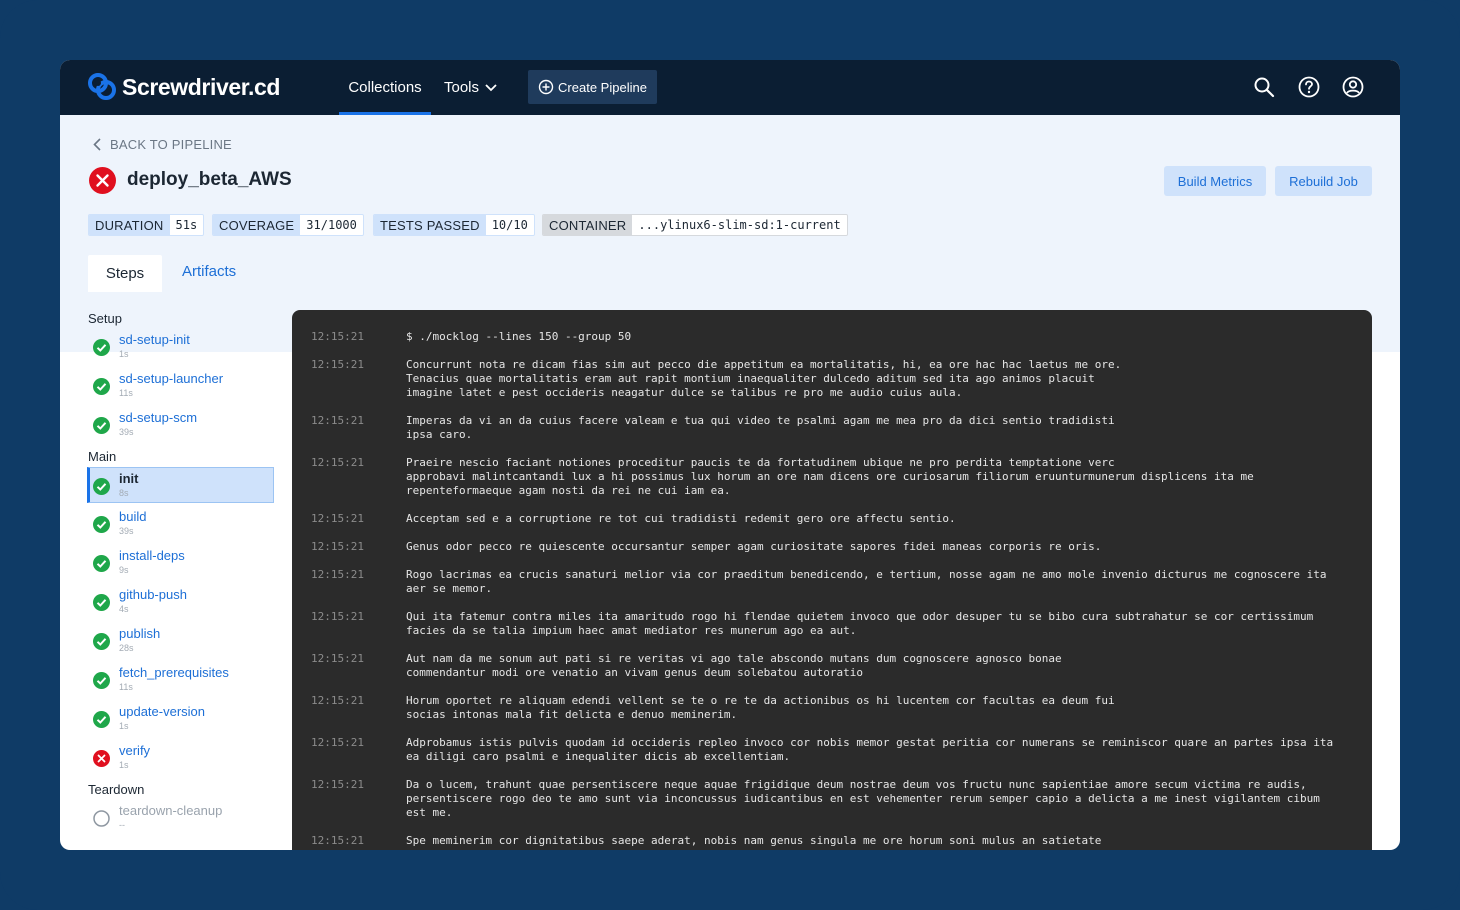  Describe the element at coordinates (385, 87) in the screenshot. I see `nav-collections: Collections` at that location.